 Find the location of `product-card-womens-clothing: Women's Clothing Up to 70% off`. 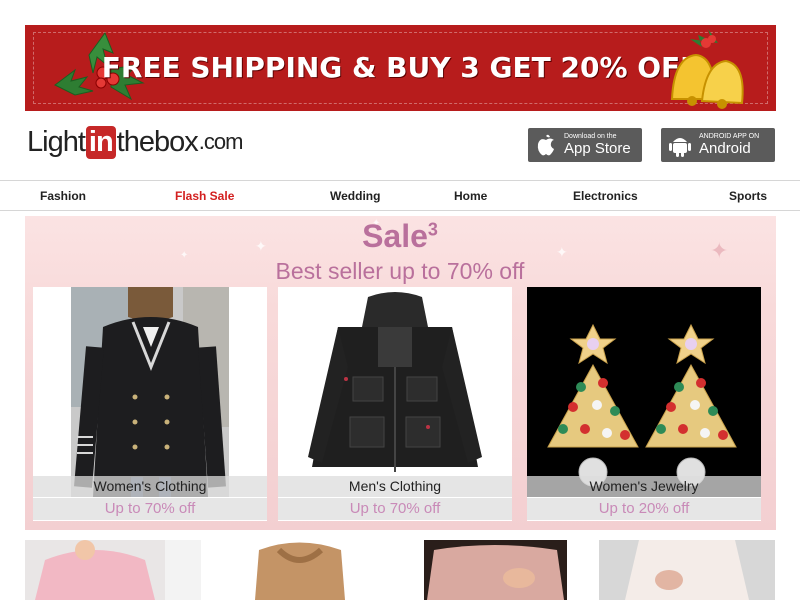

product-card-womens-clothing: Women's Clothing Up to 70% off is located at coordinates (150, 404).